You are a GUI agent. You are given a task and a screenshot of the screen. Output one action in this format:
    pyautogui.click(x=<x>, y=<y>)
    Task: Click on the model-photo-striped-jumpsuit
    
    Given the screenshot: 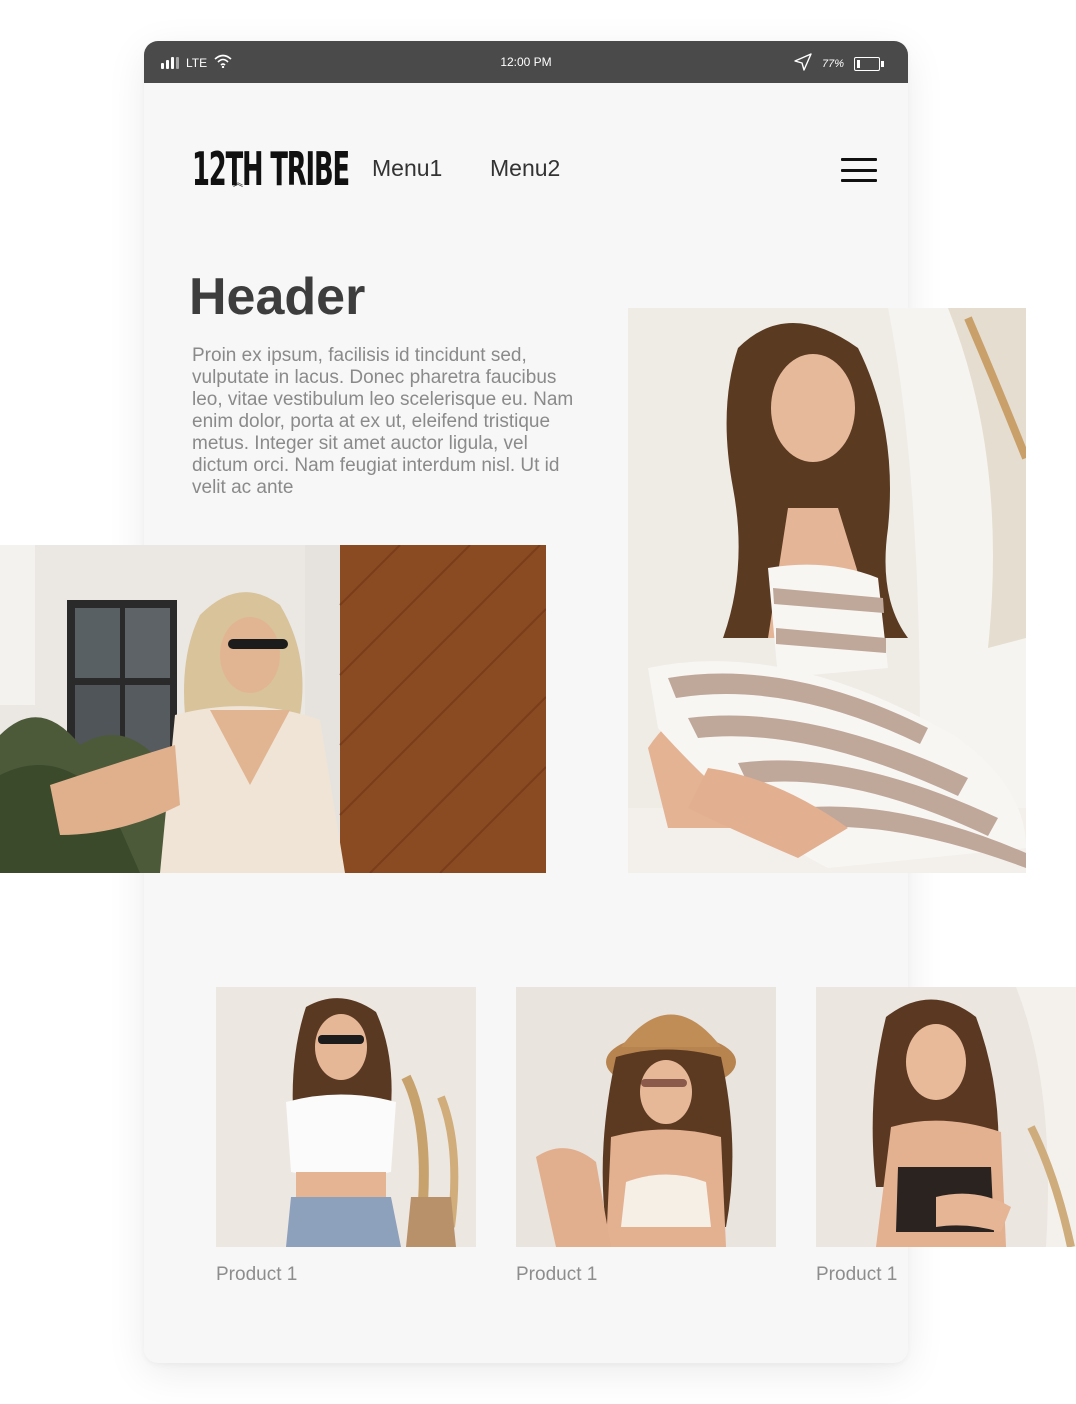 What is the action you would take?
    pyautogui.click(x=827, y=590)
    